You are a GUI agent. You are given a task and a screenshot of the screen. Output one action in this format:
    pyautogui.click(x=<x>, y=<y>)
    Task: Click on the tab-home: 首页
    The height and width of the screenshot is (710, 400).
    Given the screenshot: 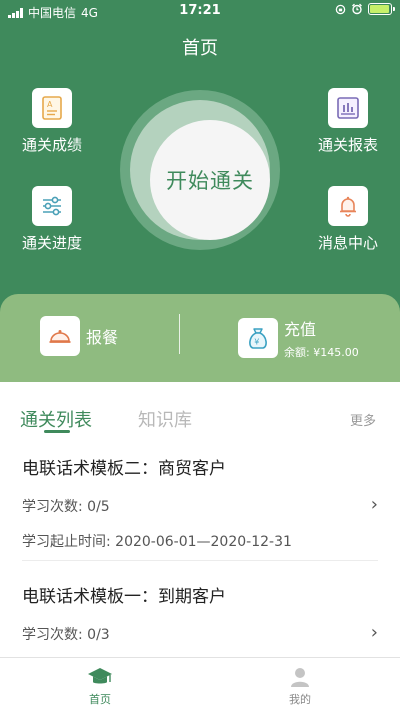 What is the action you would take?
    pyautogui.click(x=100, y=684)
    